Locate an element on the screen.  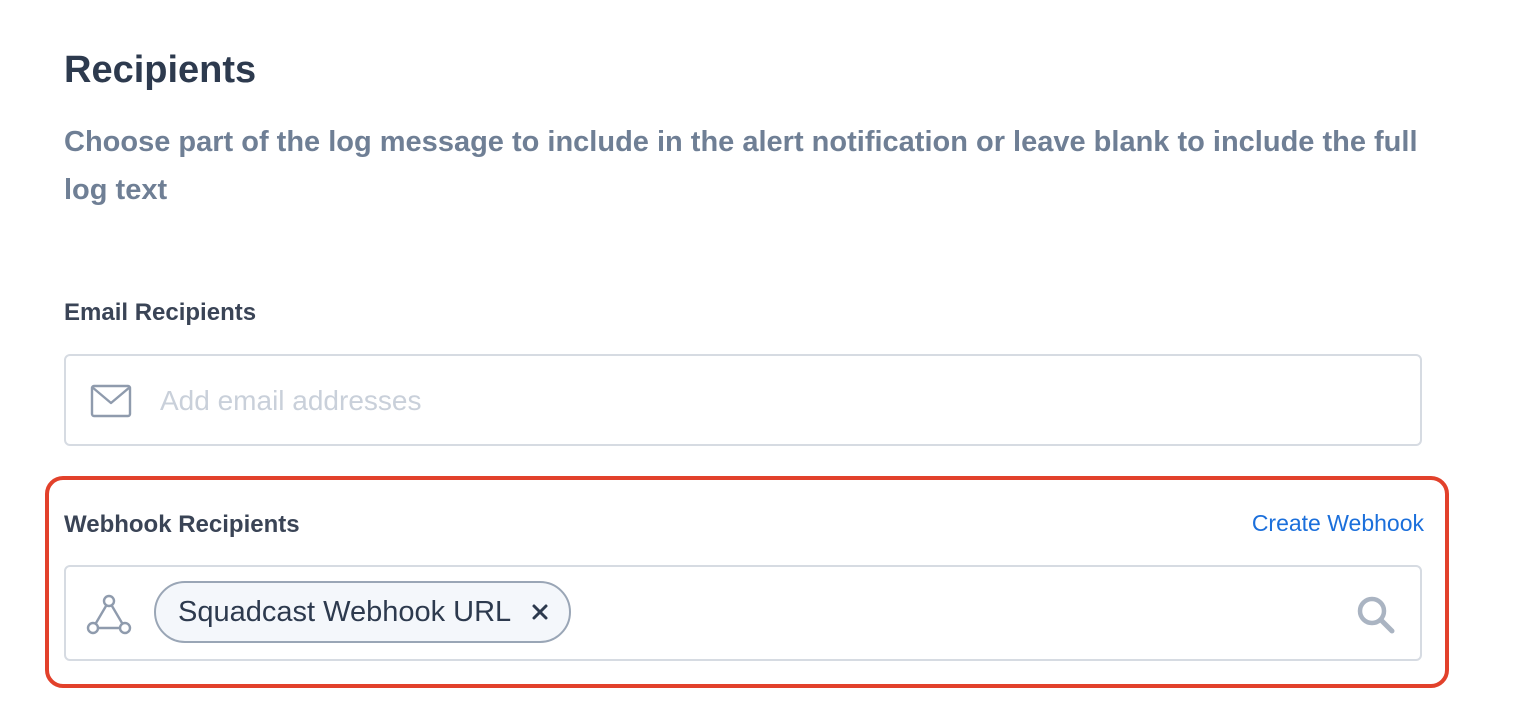
webhook-recipients-field: Squadcast Webhook URL is located at coordinates (743, 613).